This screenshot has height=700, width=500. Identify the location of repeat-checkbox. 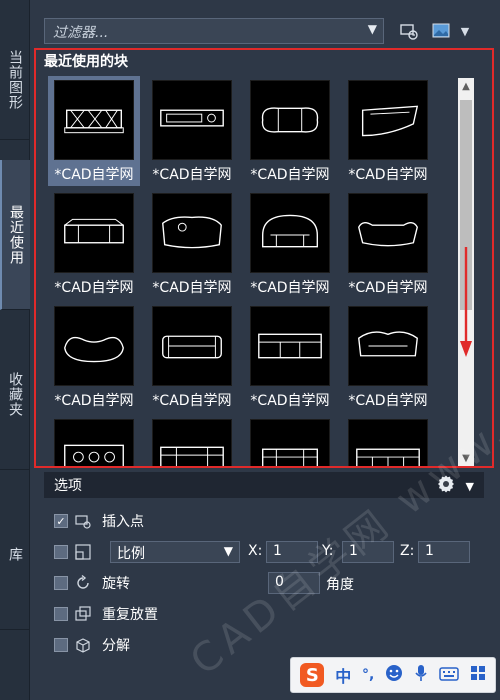
(61, 614).